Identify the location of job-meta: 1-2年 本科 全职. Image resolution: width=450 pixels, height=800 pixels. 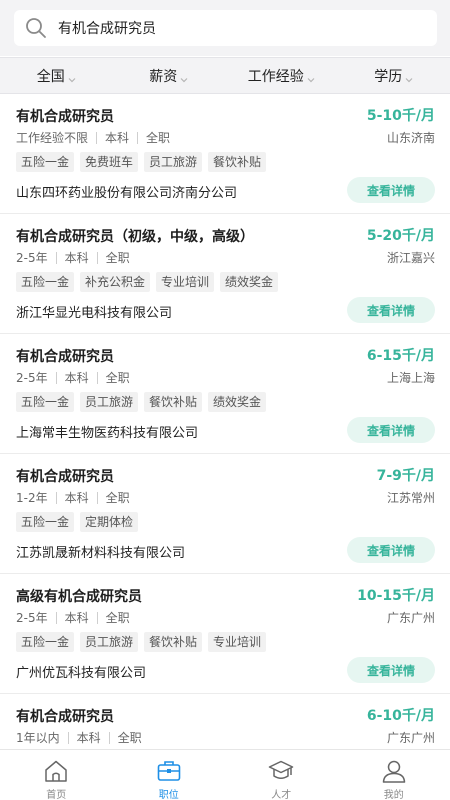
(73, 497).